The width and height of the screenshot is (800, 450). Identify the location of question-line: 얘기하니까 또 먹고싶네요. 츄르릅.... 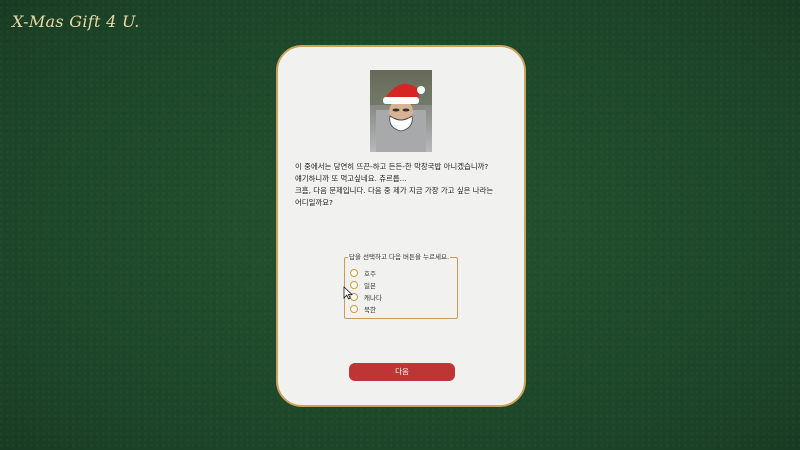
(351, 178).